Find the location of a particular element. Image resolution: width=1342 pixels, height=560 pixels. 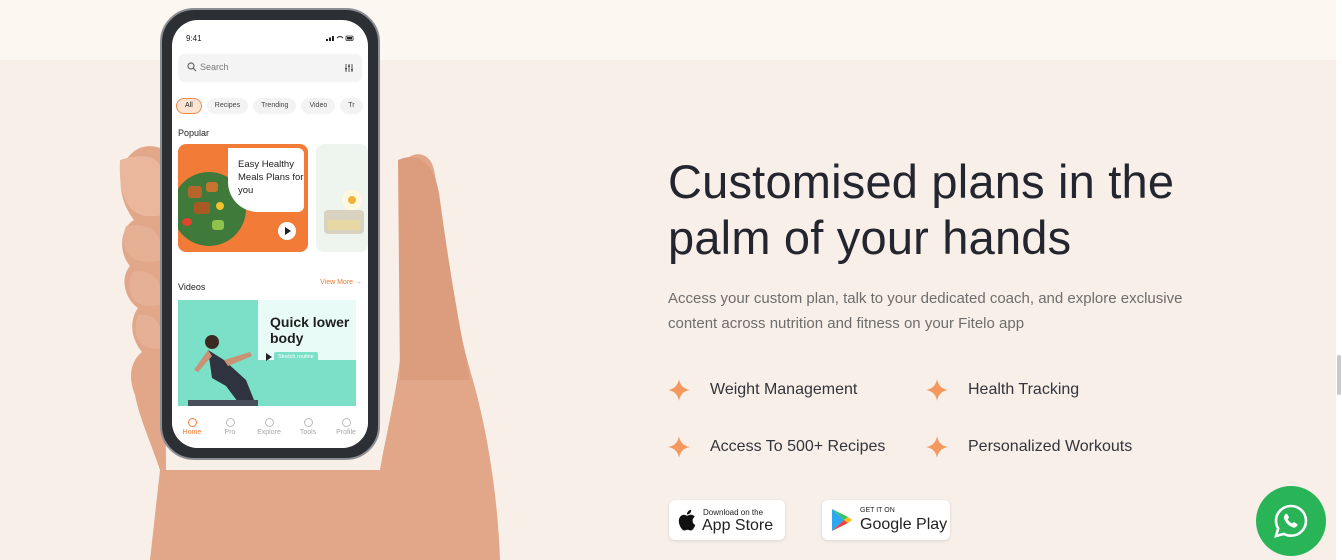

bottom-tab-bar: Home Pro Explore Tools Profile is located at coordinates (270, 431).